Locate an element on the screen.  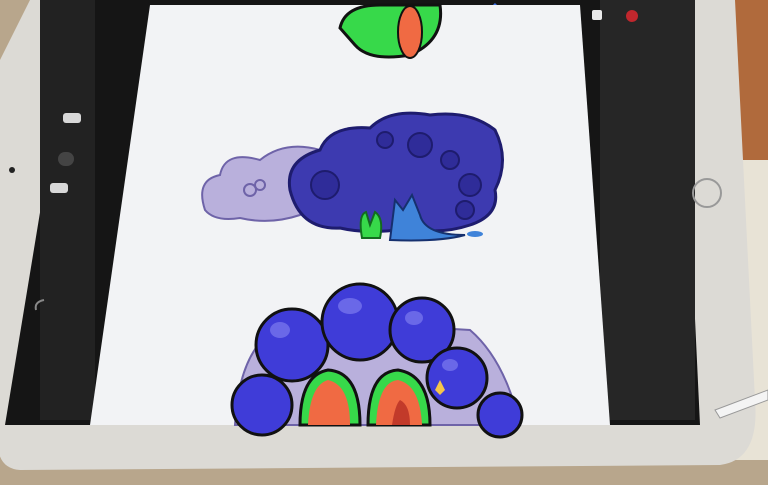
app-panel-left is located at coordinates (67, 210).